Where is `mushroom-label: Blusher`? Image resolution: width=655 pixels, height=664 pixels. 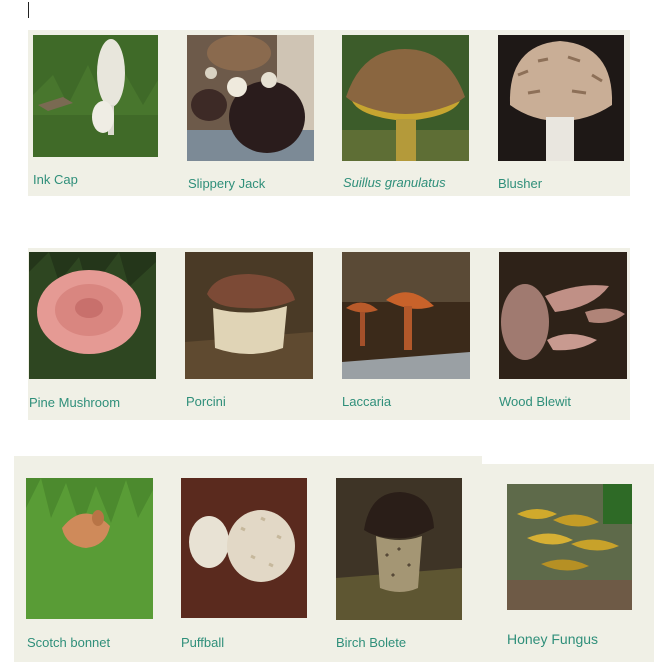
mushroom-label: Blusher is located at coordinates (520, 183).